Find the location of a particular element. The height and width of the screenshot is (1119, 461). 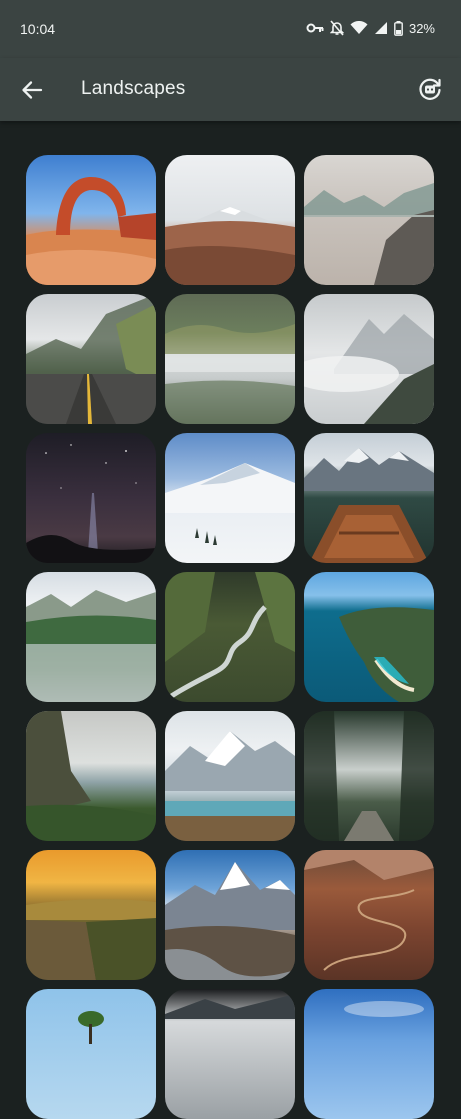

wallpaper-tile-green-valley-stream is located at coordinates (230, 637).